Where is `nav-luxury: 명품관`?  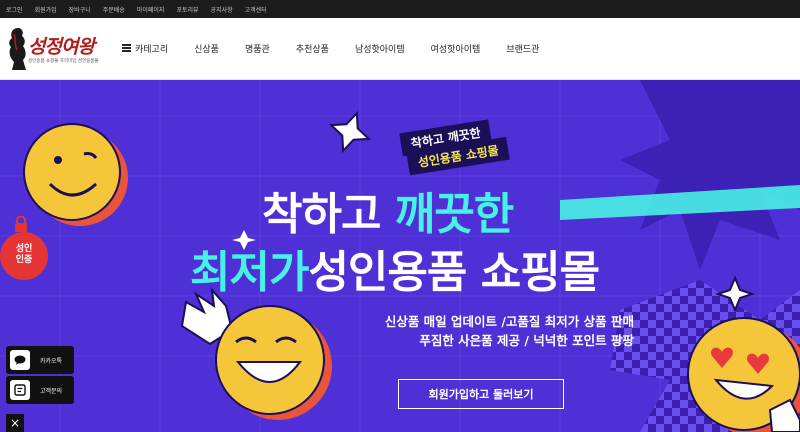
nav-luxury: 명품관 is located at coordinates (257, 48).